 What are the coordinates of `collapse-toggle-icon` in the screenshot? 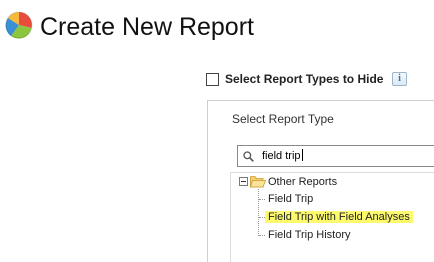 It's located at (243, 181).